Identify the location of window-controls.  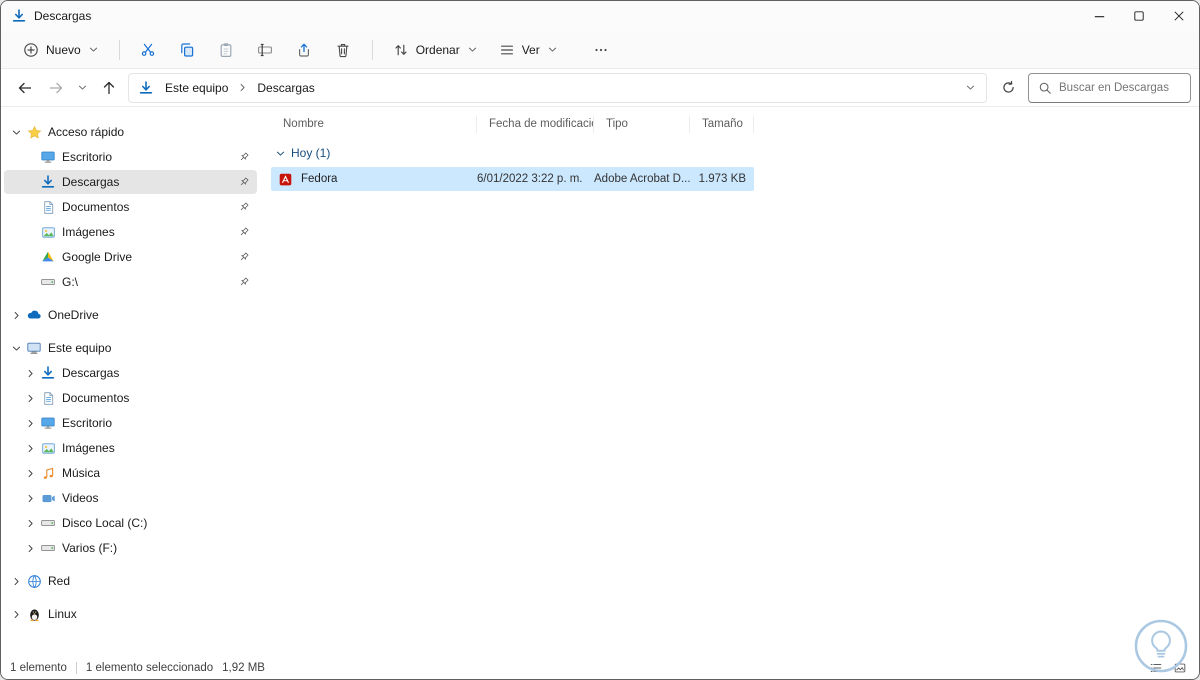
(1139, 16).